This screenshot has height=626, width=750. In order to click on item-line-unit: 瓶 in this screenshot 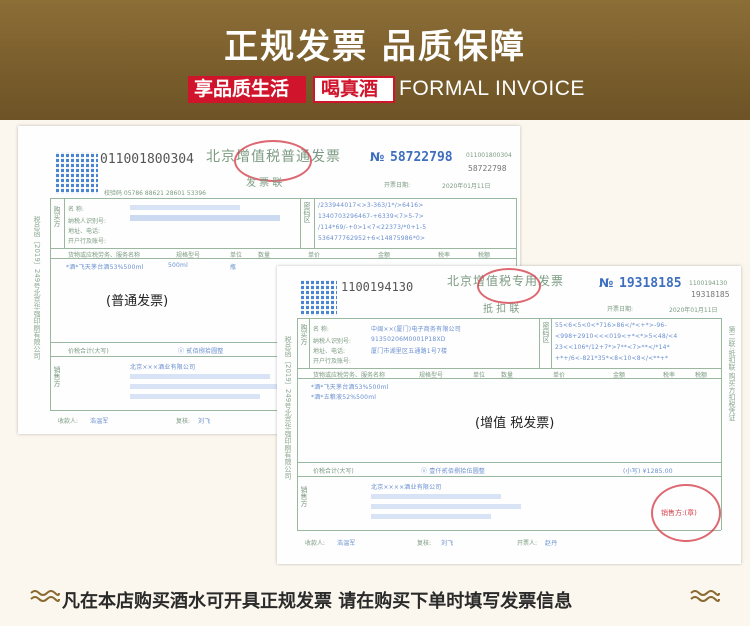, I will do `click(233, 267)`.